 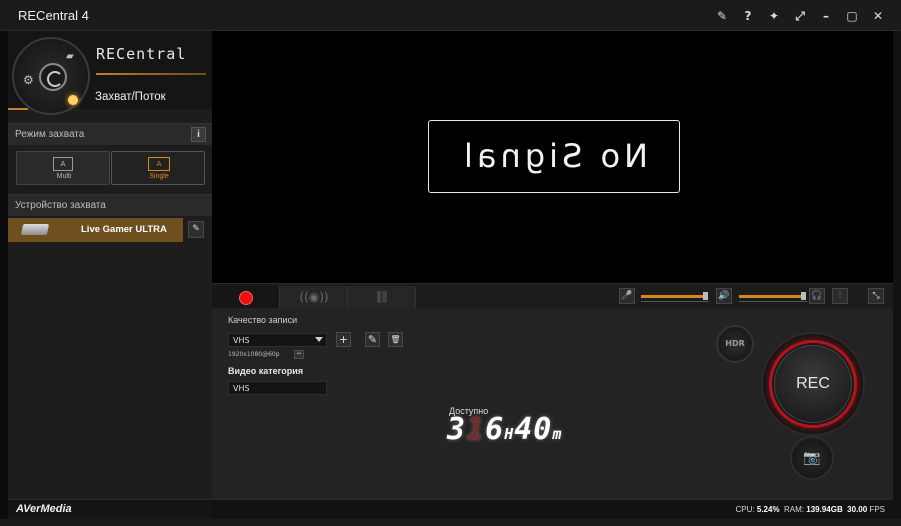 I want to click on minimize-icon: –, so click(x=826, y=16).